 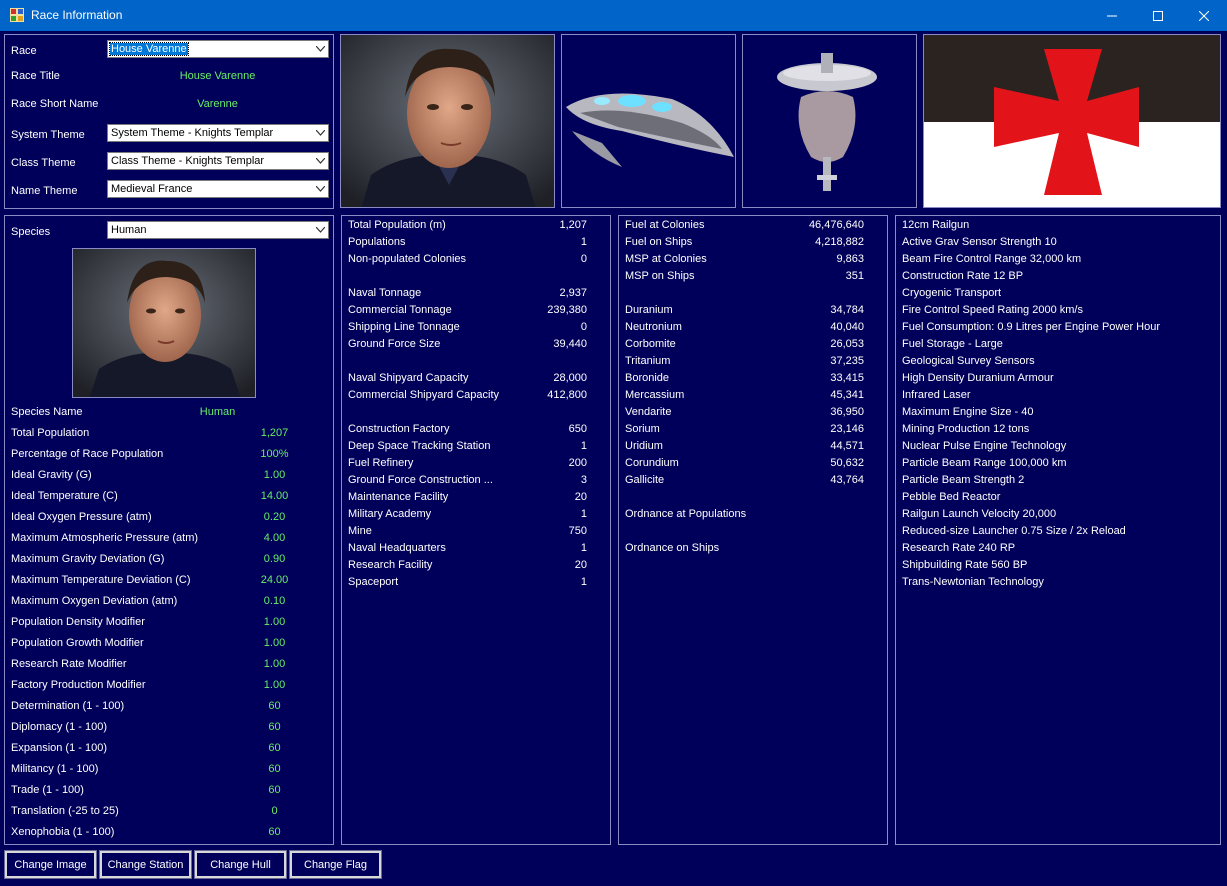 What do you see at coordinates (476, 345) in the screenshot?
I see `list-item: Ground Force Size 39,440` at bounding box center [476, 345].